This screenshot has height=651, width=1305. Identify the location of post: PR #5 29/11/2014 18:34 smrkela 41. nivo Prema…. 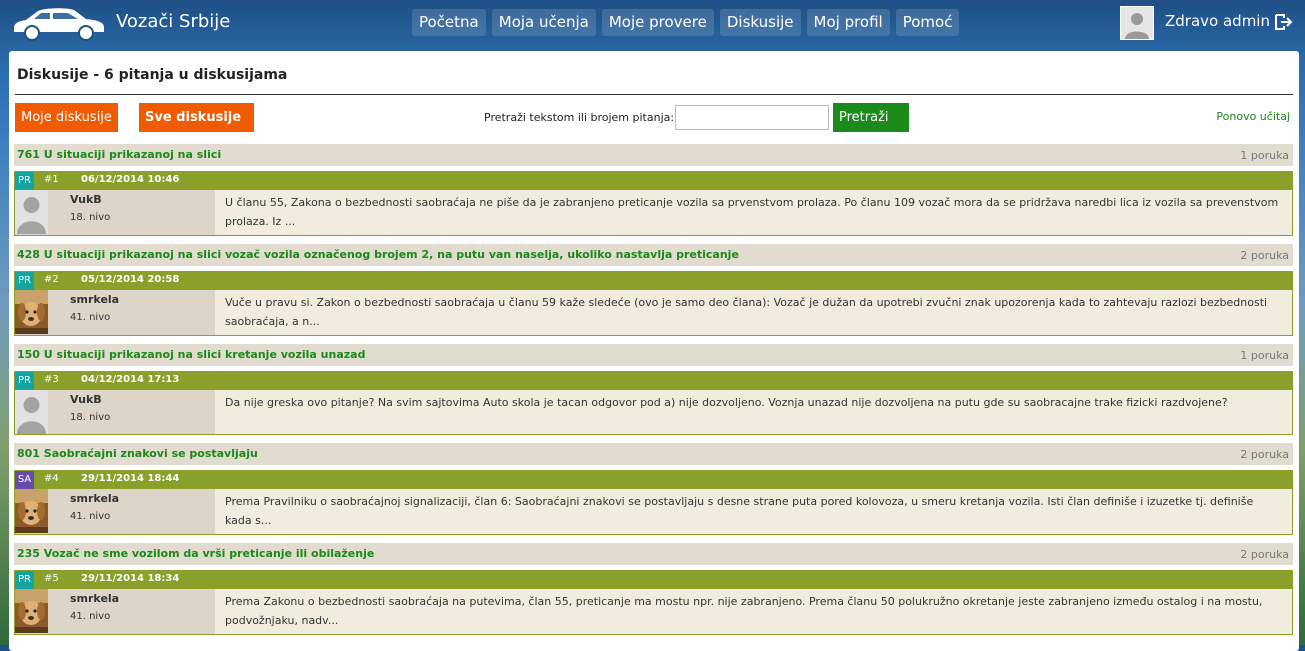
(653, 602).